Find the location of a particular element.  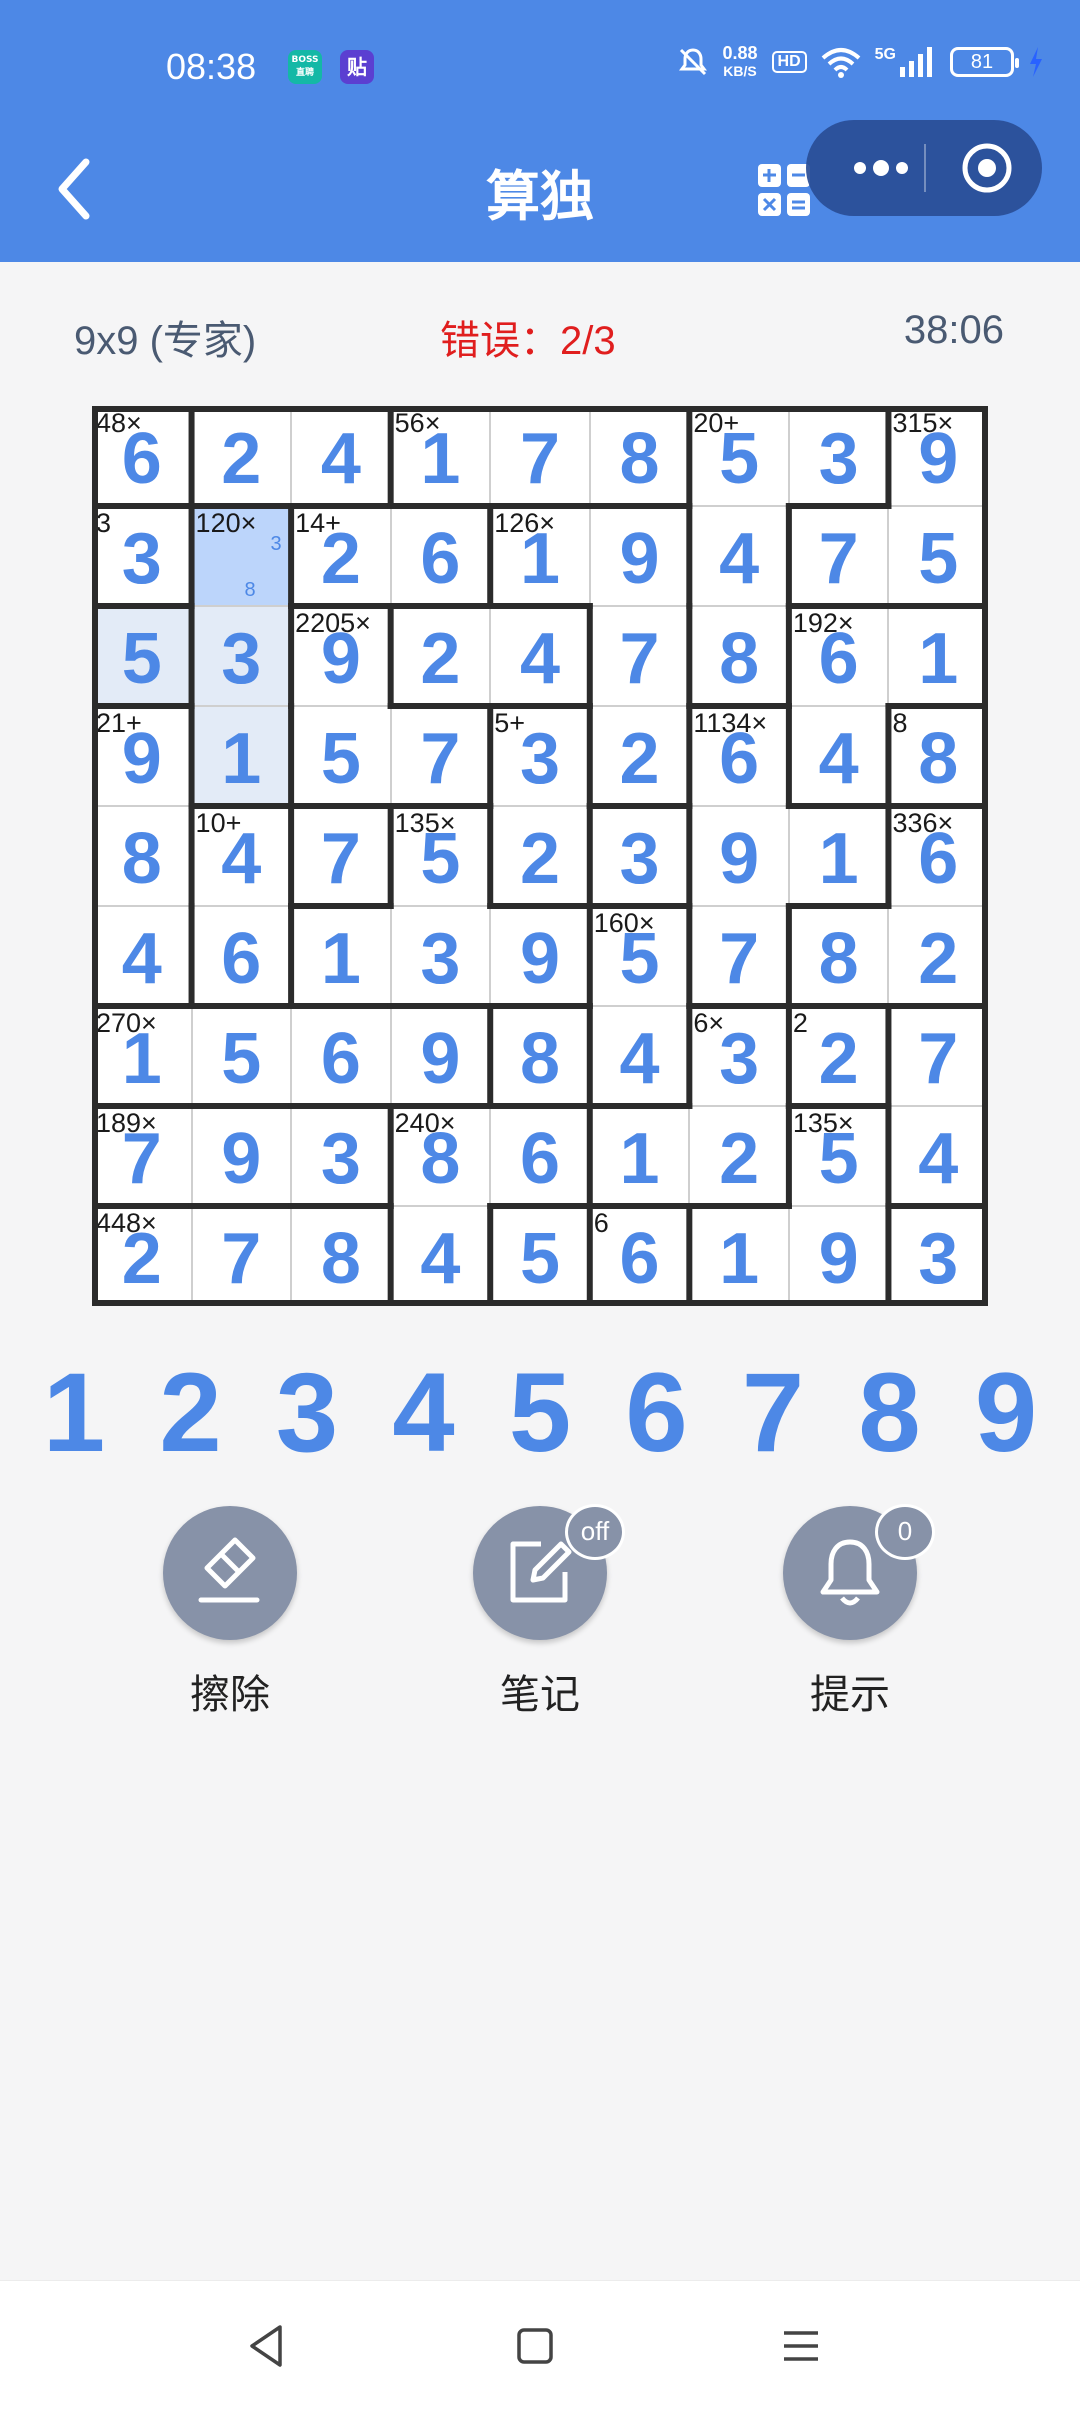

numkey-6: 6 is located at coordinates (657, 1413).